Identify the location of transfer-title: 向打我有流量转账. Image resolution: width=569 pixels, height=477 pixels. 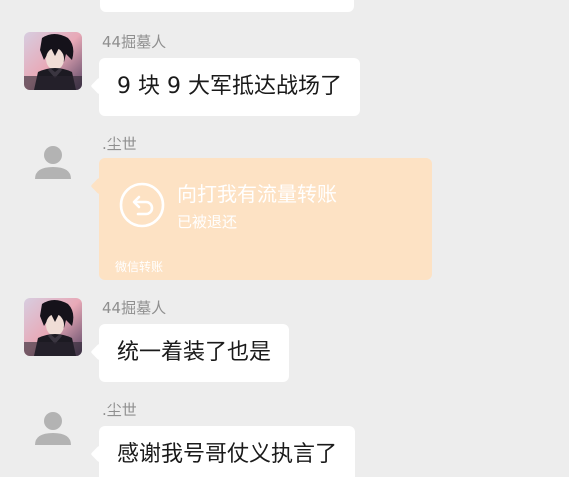
(257, 194).